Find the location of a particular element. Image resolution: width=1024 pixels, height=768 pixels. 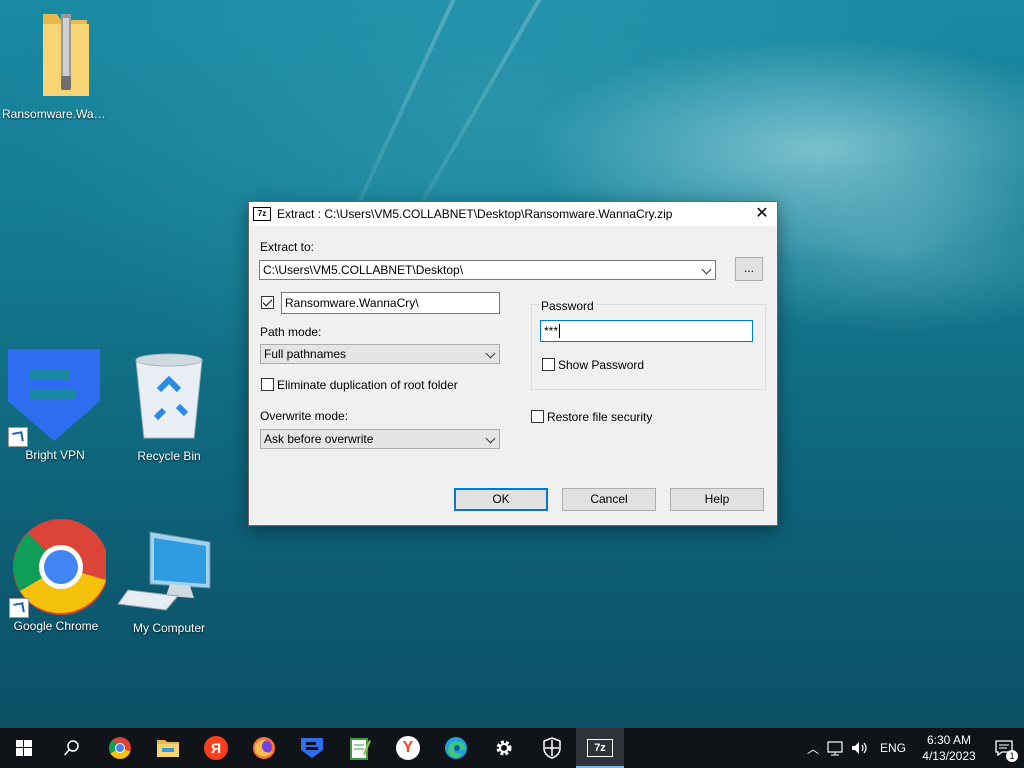

desktop-icon-label: Bright VPN is located at coordinates (55, 455).